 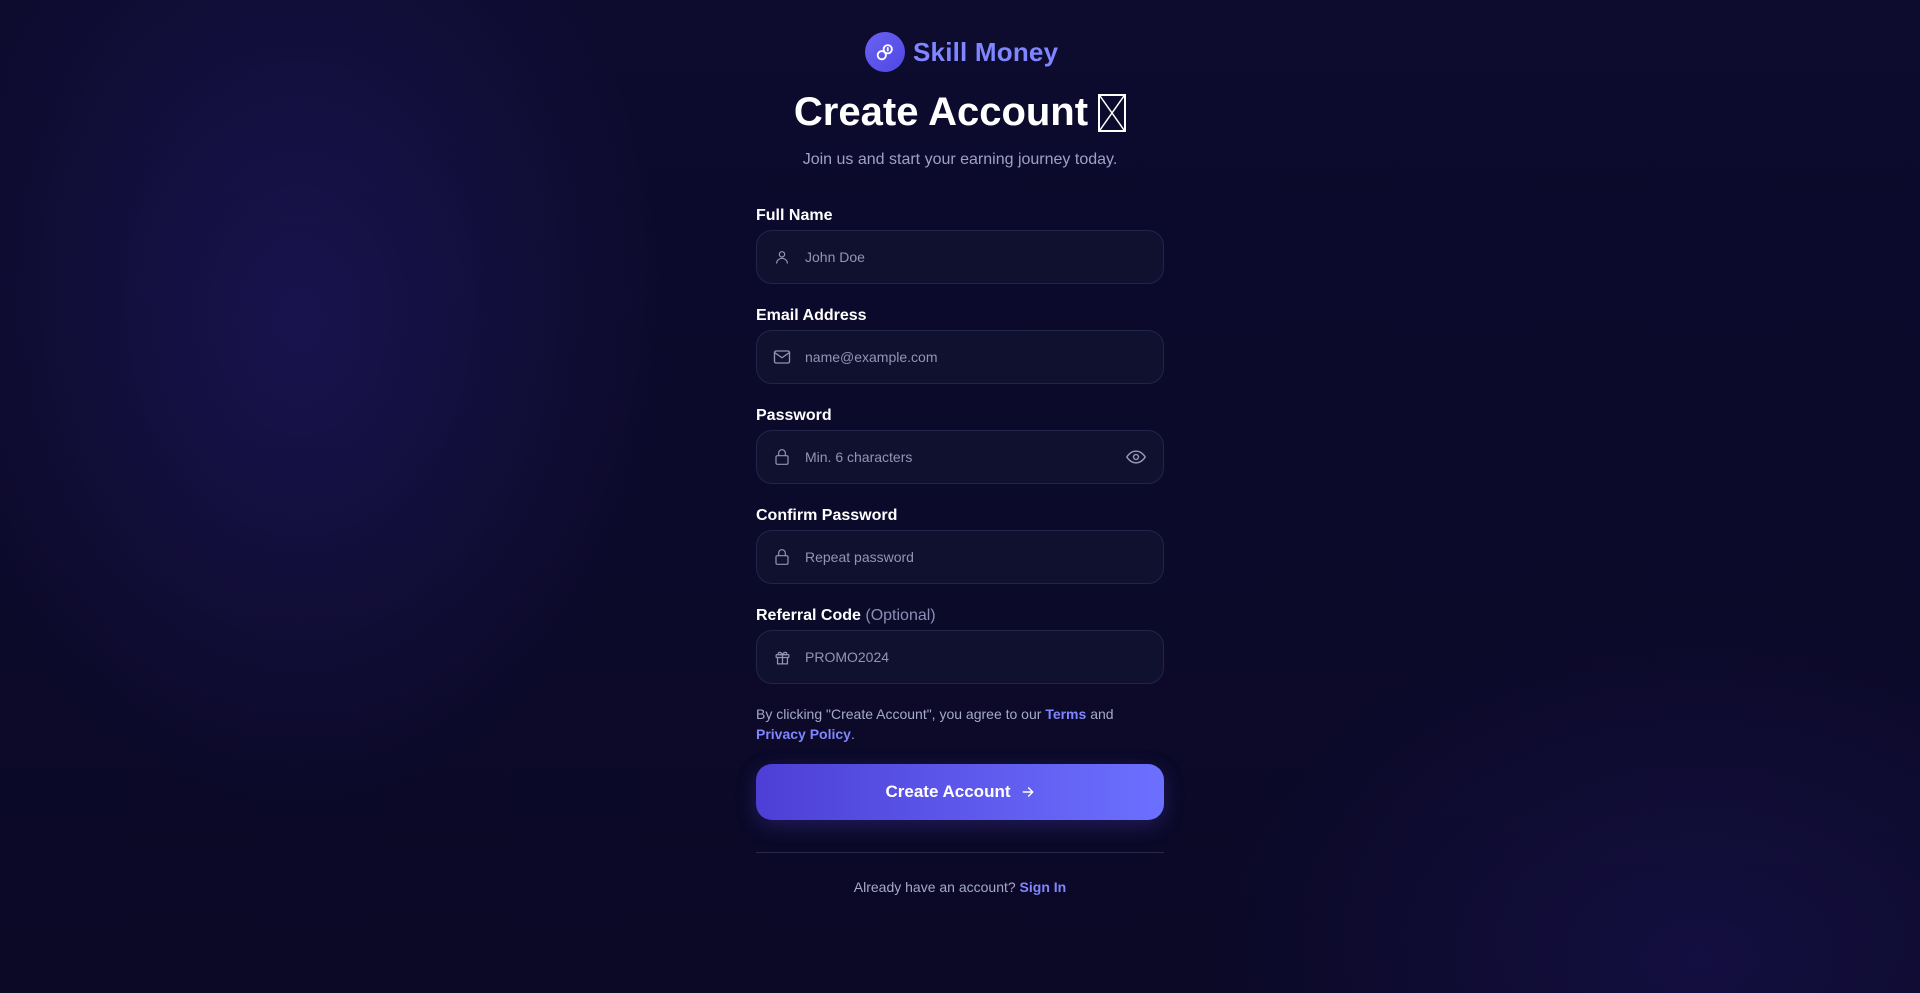 I want to click on terms-link: Terms, so click(x=1065, y=714).